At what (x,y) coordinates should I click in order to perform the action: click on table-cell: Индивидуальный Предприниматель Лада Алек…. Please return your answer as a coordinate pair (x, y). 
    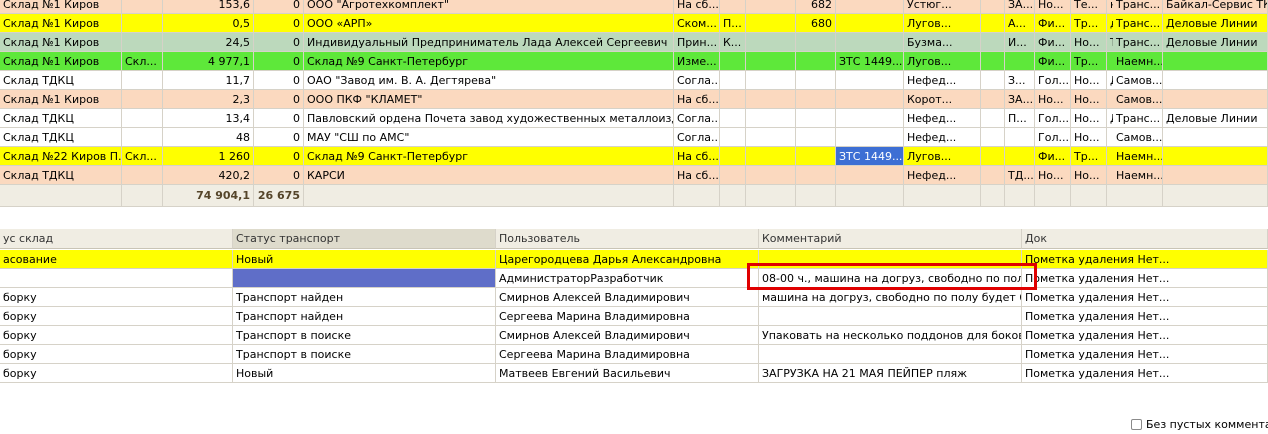
    Looking at the image, I should click on (489, 42).